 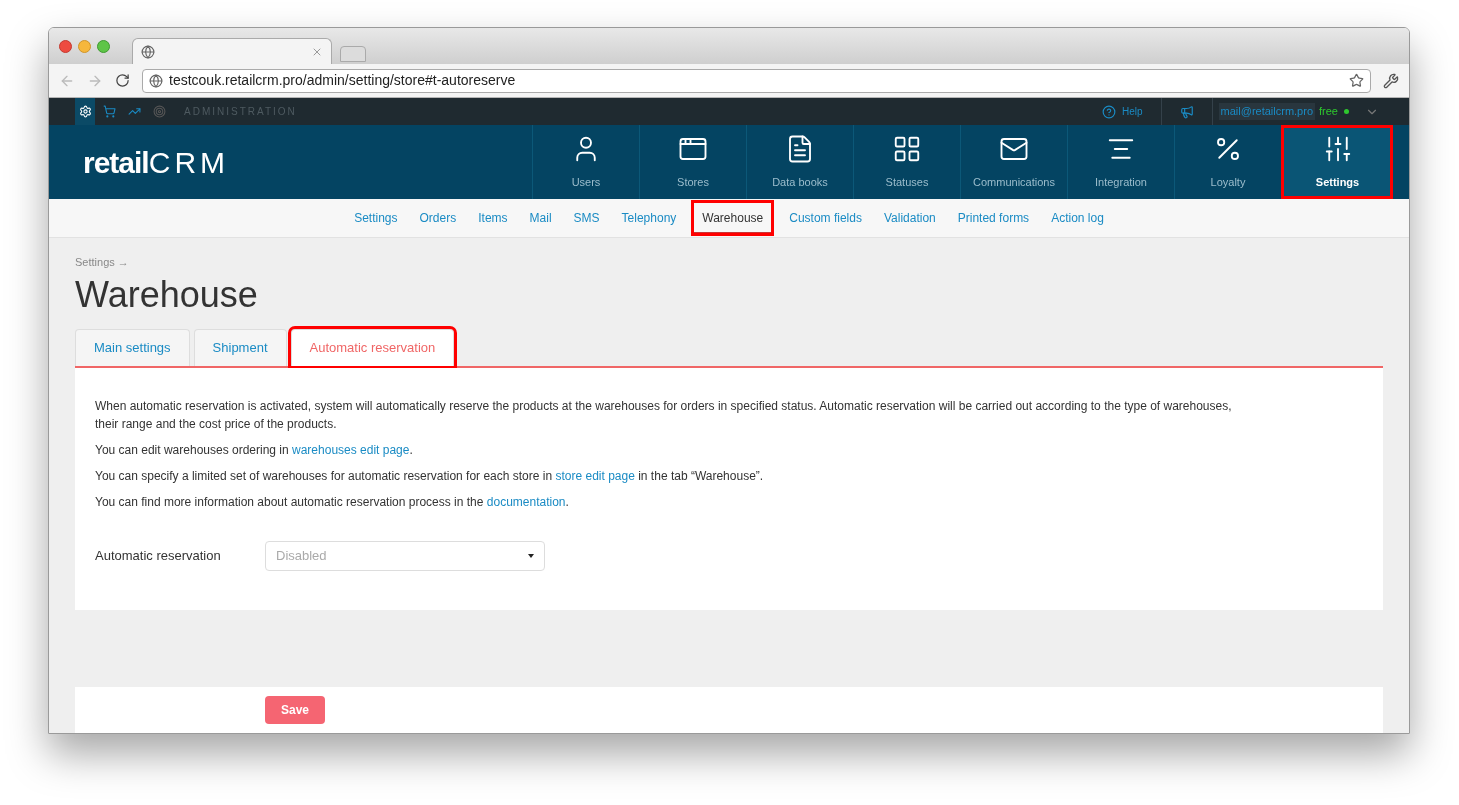 What do you see at coordinates (85, 111) in the screenshot?
I see `settings-icon` at bounding box center [85, 111].